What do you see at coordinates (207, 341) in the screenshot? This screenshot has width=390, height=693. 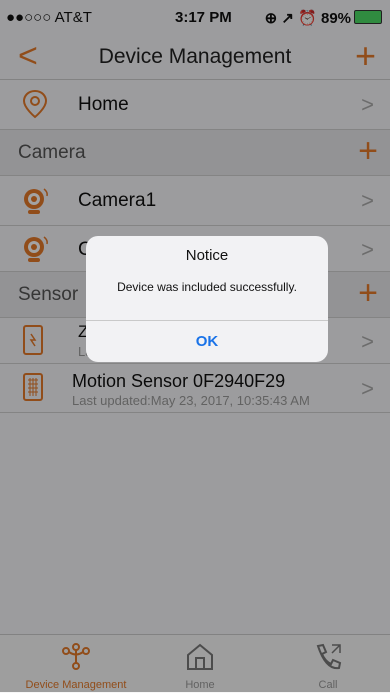 I see `ok-button: OK` at bounding box center [207, 341].